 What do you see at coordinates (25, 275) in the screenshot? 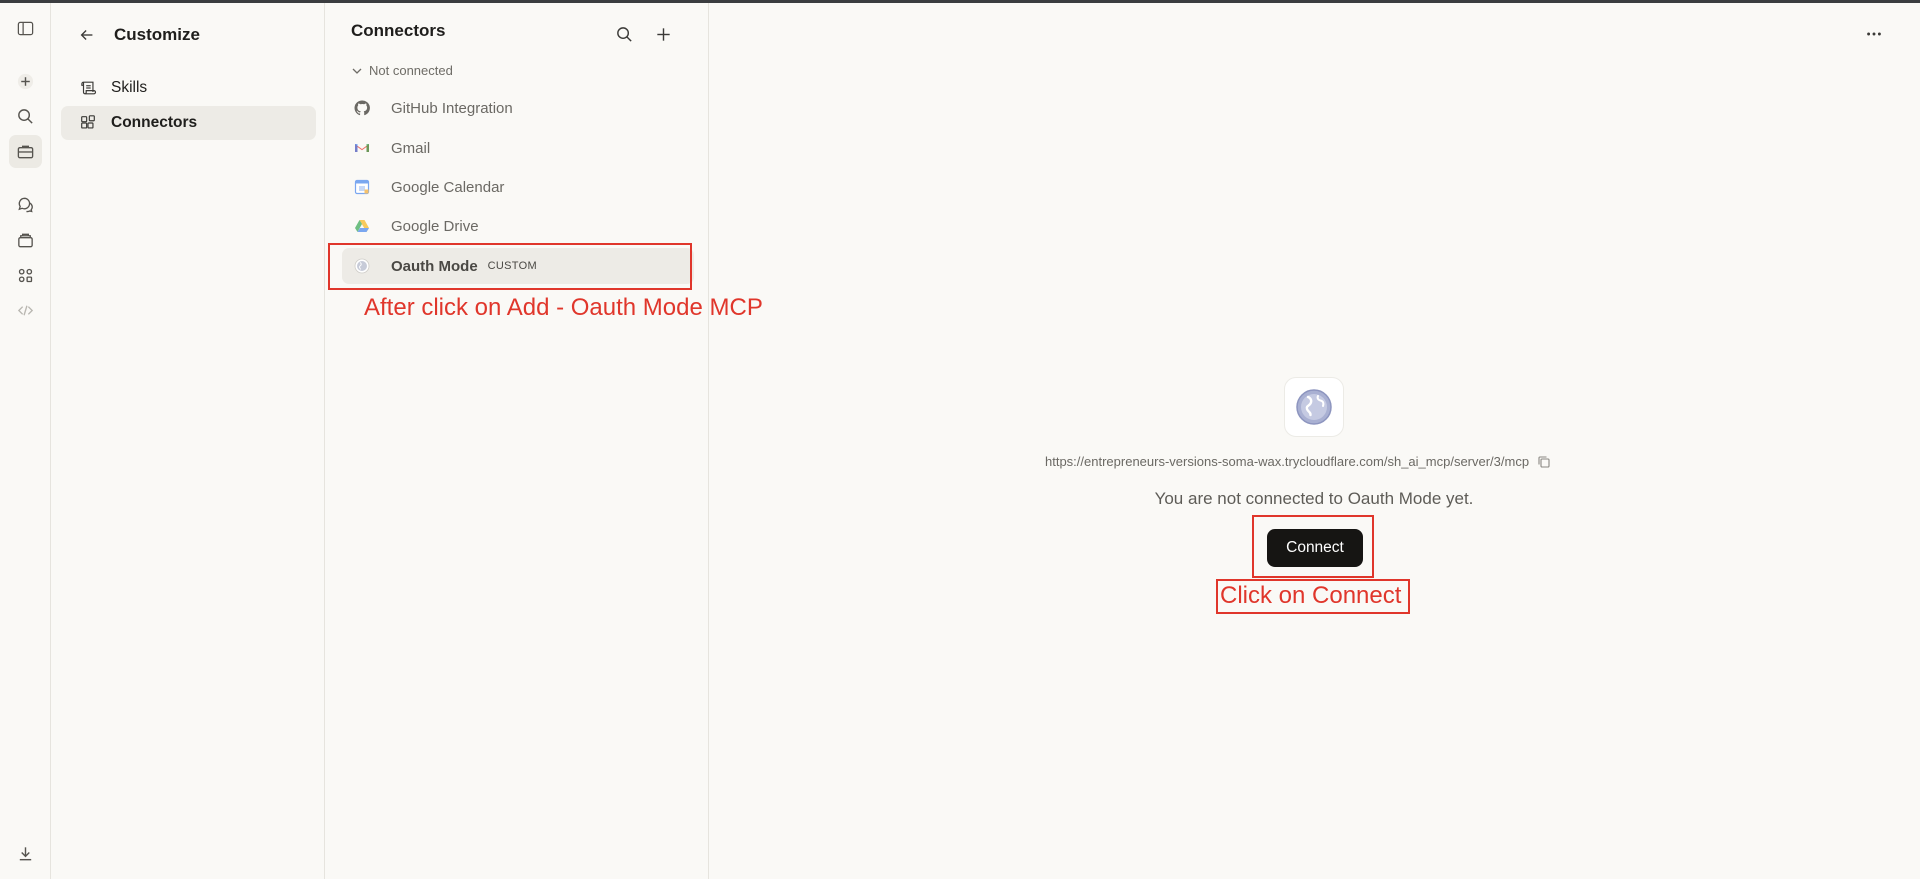
I see `apps-grid-icon` at bounding box center [25, 275].